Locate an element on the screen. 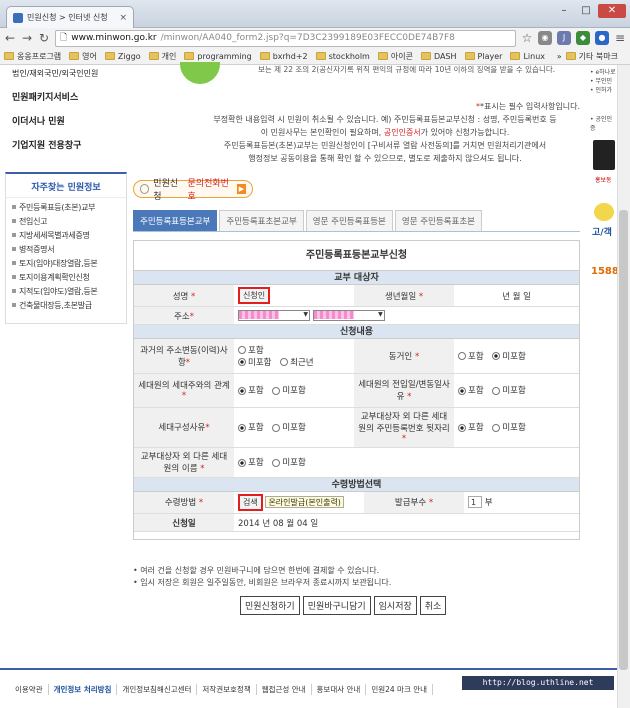 Image resolution: width=630 pixels, height=708 pixels. frequent-service-item: 건축물대장등,초본발급 is located at coordinates (66, 305).